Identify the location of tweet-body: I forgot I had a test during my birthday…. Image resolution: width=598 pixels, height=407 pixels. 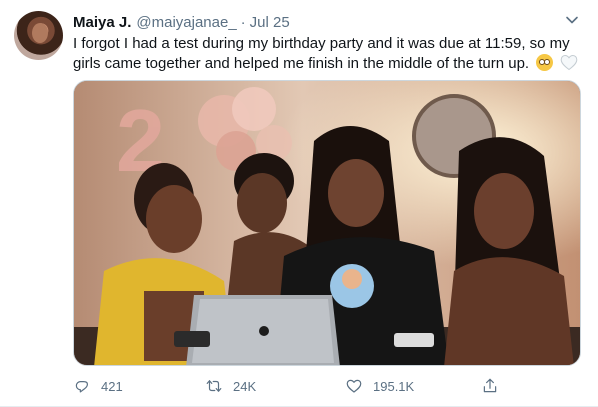
(321, 53).